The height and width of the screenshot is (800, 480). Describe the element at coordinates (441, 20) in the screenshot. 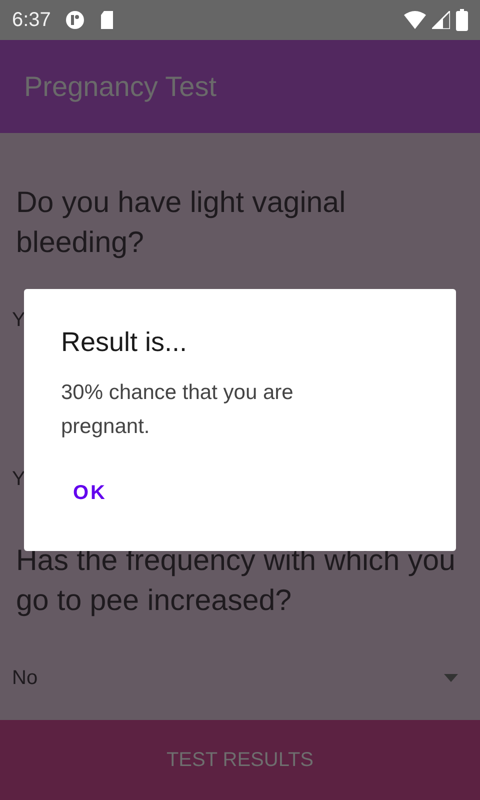

I see `signal-icon` at that location.